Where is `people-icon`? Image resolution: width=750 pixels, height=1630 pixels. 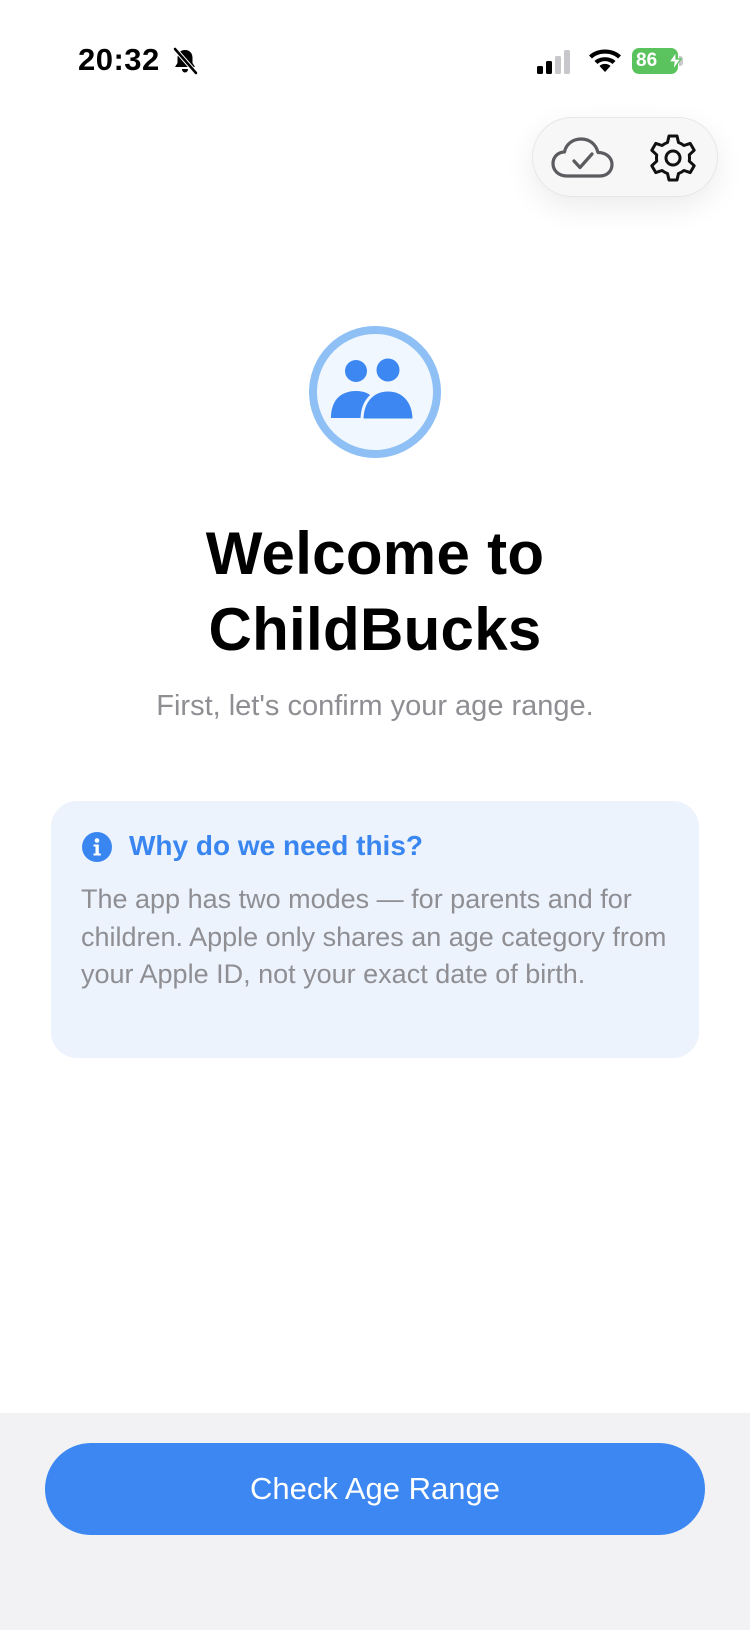 people-icon is located at coordinates (373, 389).